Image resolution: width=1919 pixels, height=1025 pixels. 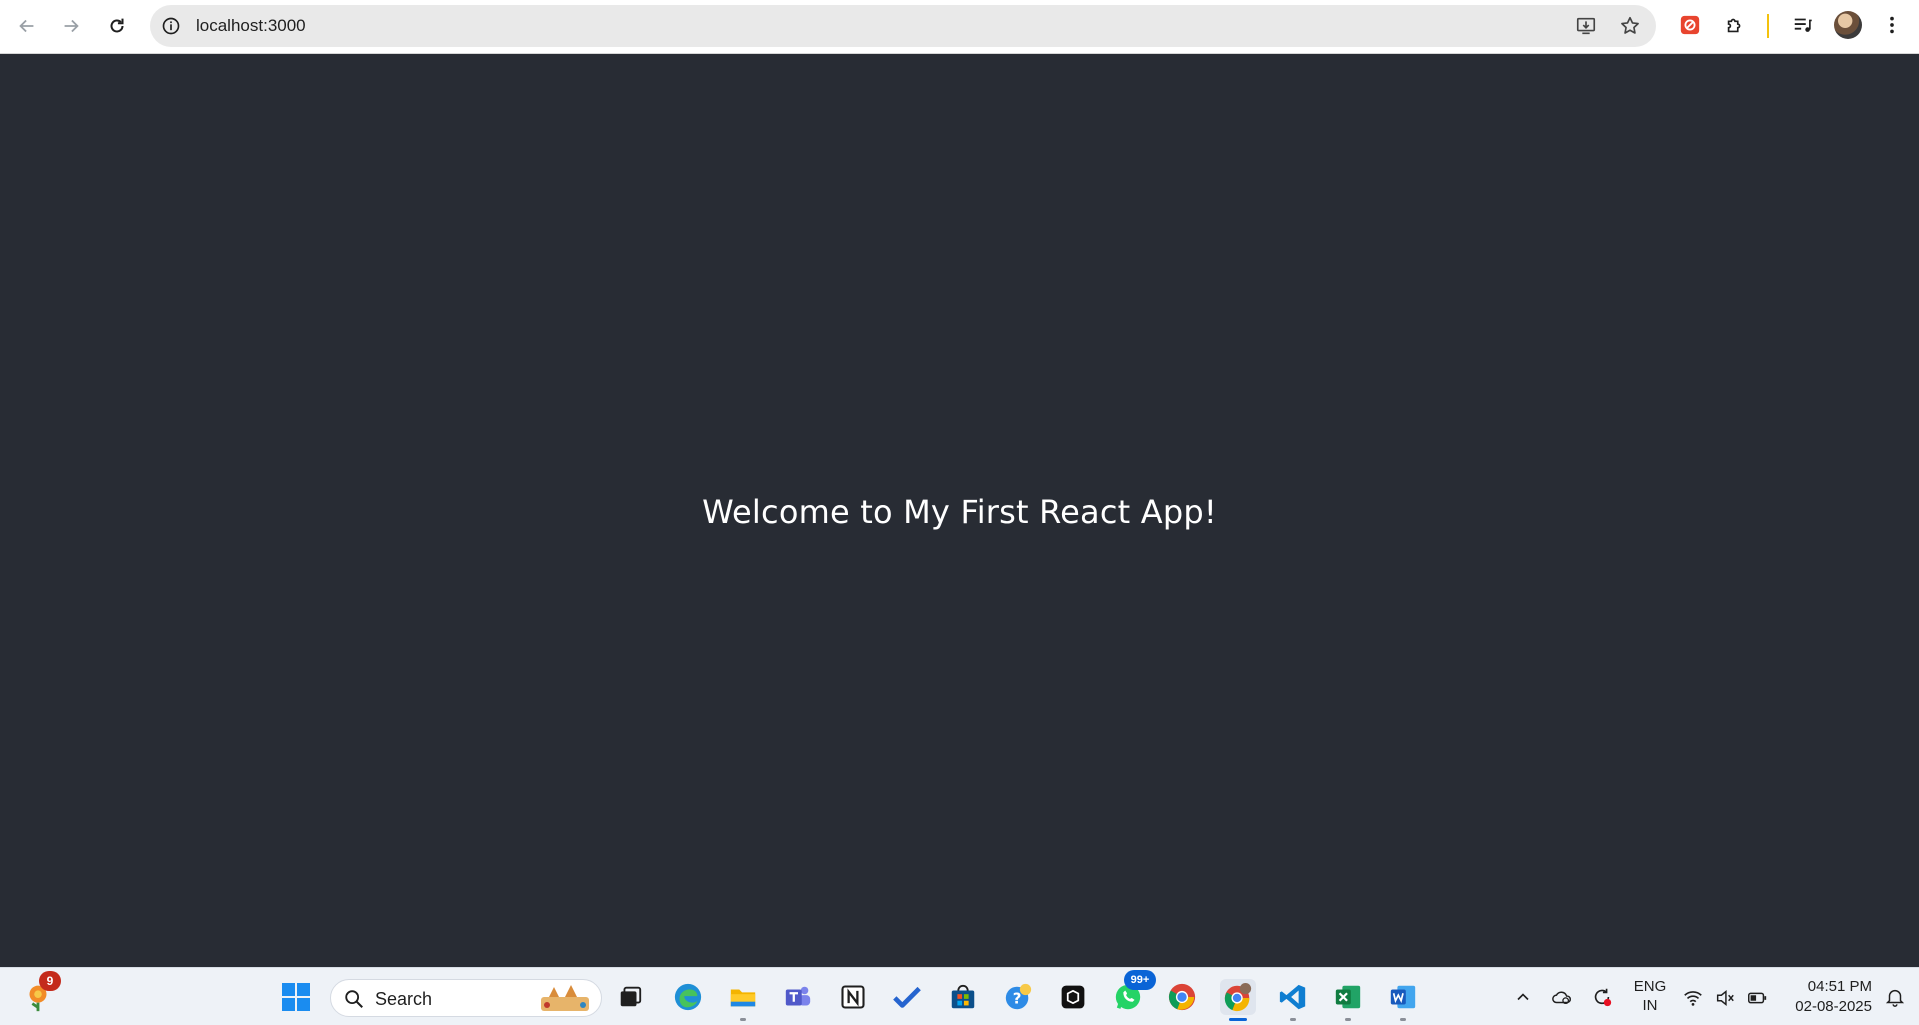 I want to click on update-tray-button, so click(x=1602, y=997).